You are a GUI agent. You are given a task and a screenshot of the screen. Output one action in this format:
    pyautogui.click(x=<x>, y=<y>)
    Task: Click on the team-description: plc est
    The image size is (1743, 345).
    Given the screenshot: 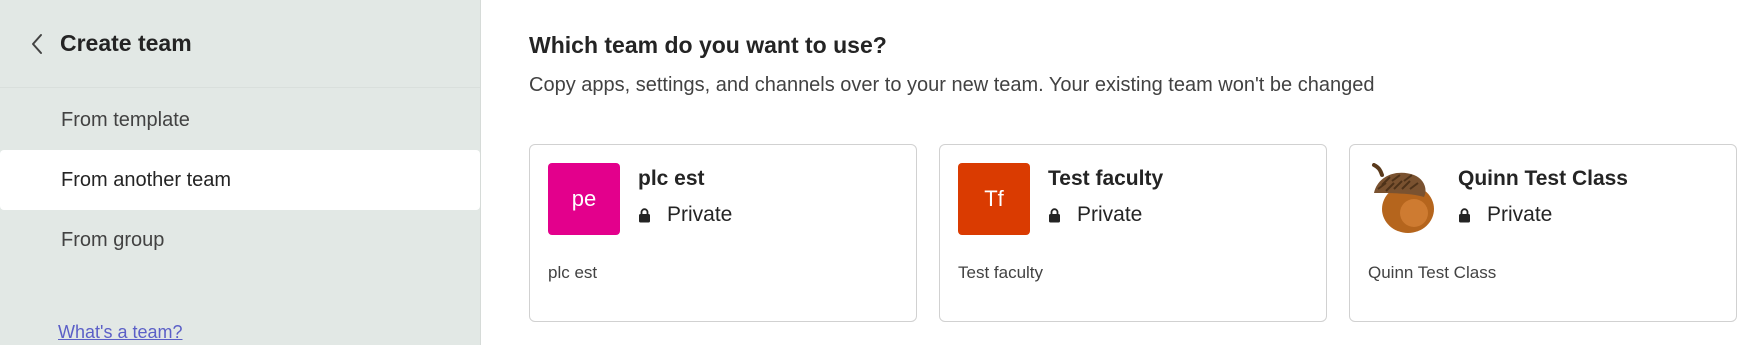 What is the action you would take?
    pyautogui.click(x=573, y=272)
    